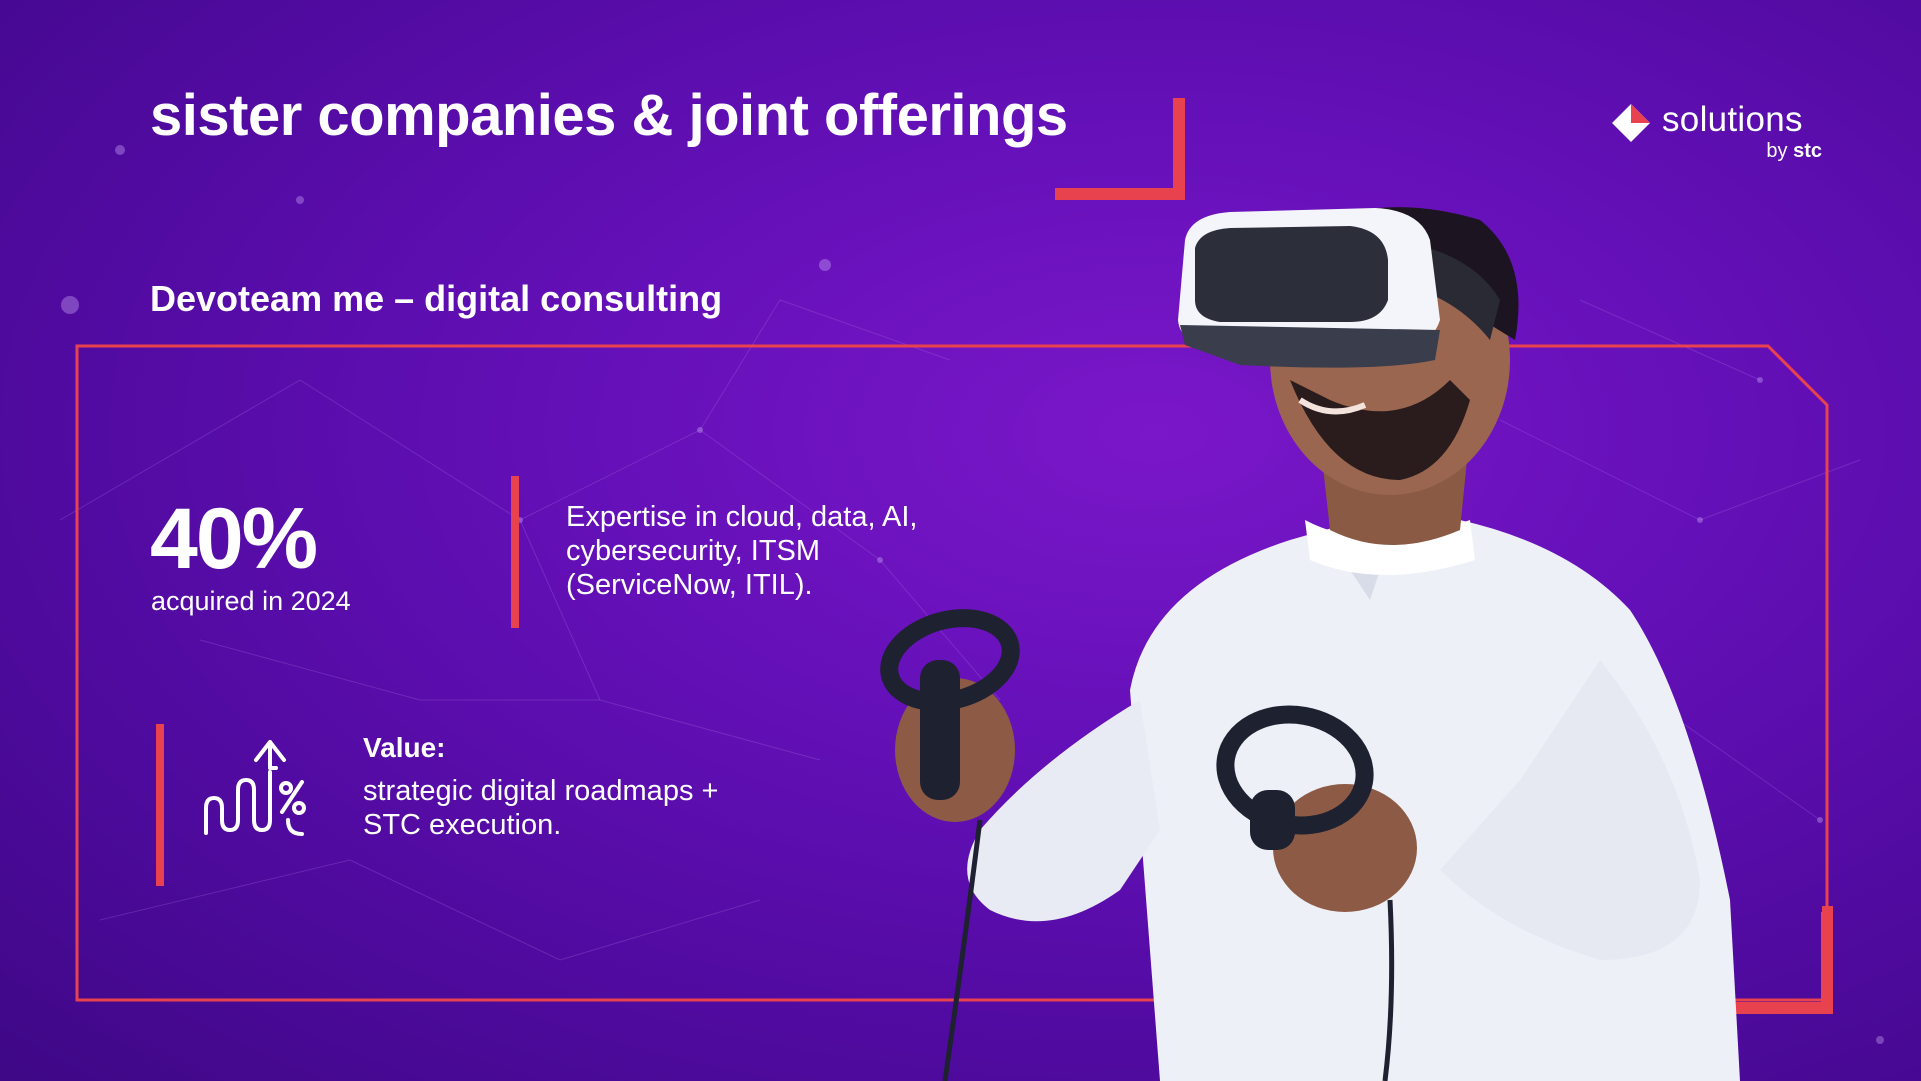 The image size is (1921, 1081). Describe the element at coordinates (515, 552) in the screenshot. I see `divider-bar` at that location.